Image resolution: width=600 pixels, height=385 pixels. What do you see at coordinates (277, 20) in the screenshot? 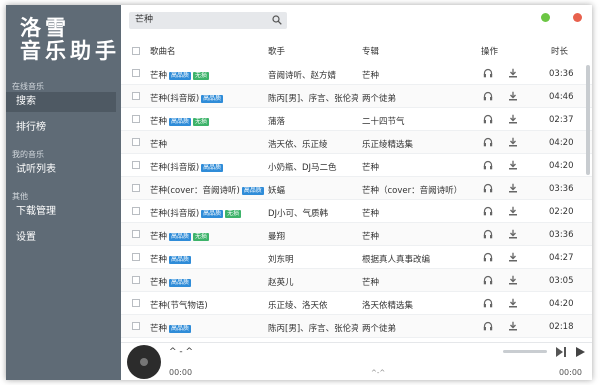
I see `search-icon` at bounding box center [277, 20].